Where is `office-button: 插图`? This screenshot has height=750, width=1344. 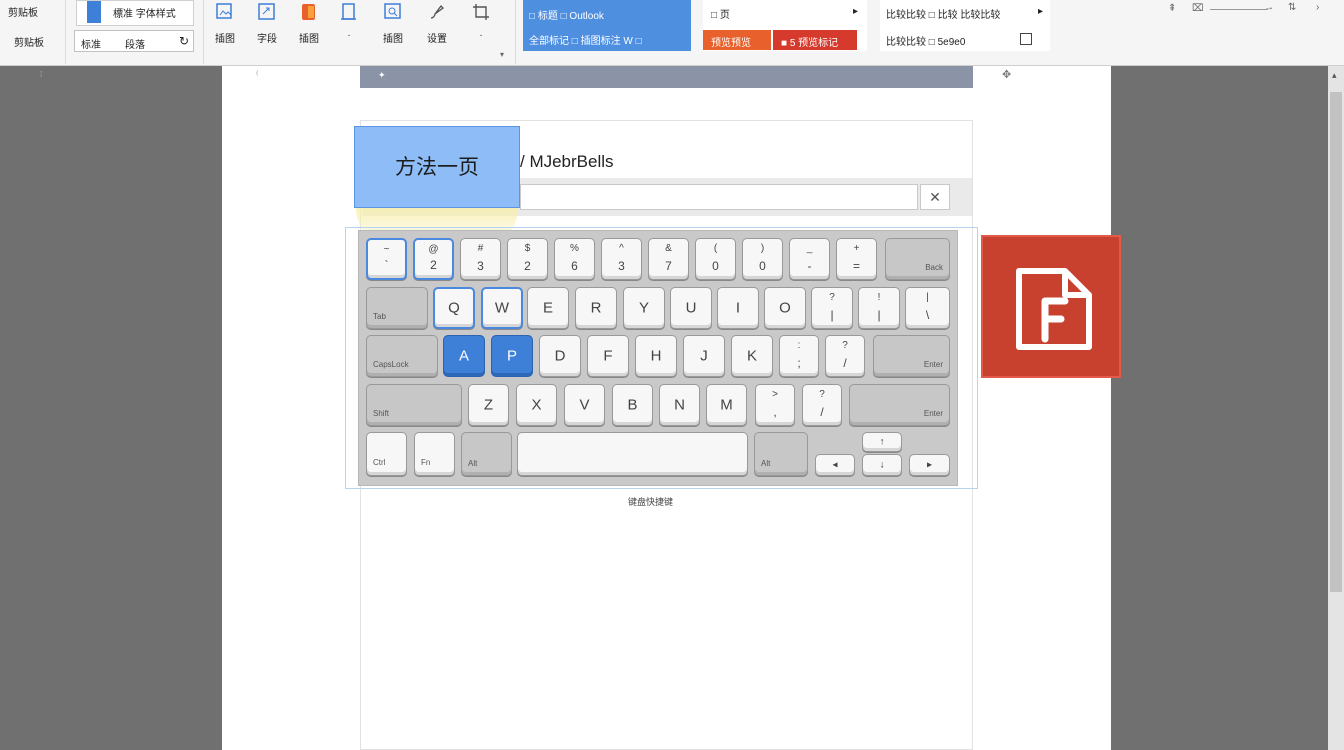 office-button: 插图 is located at coordinates (309, 27).